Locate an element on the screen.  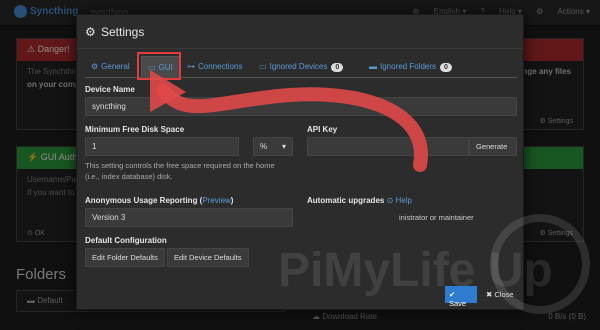
tab-connections: ⊶ Connections is located at coordinates (214, 67).